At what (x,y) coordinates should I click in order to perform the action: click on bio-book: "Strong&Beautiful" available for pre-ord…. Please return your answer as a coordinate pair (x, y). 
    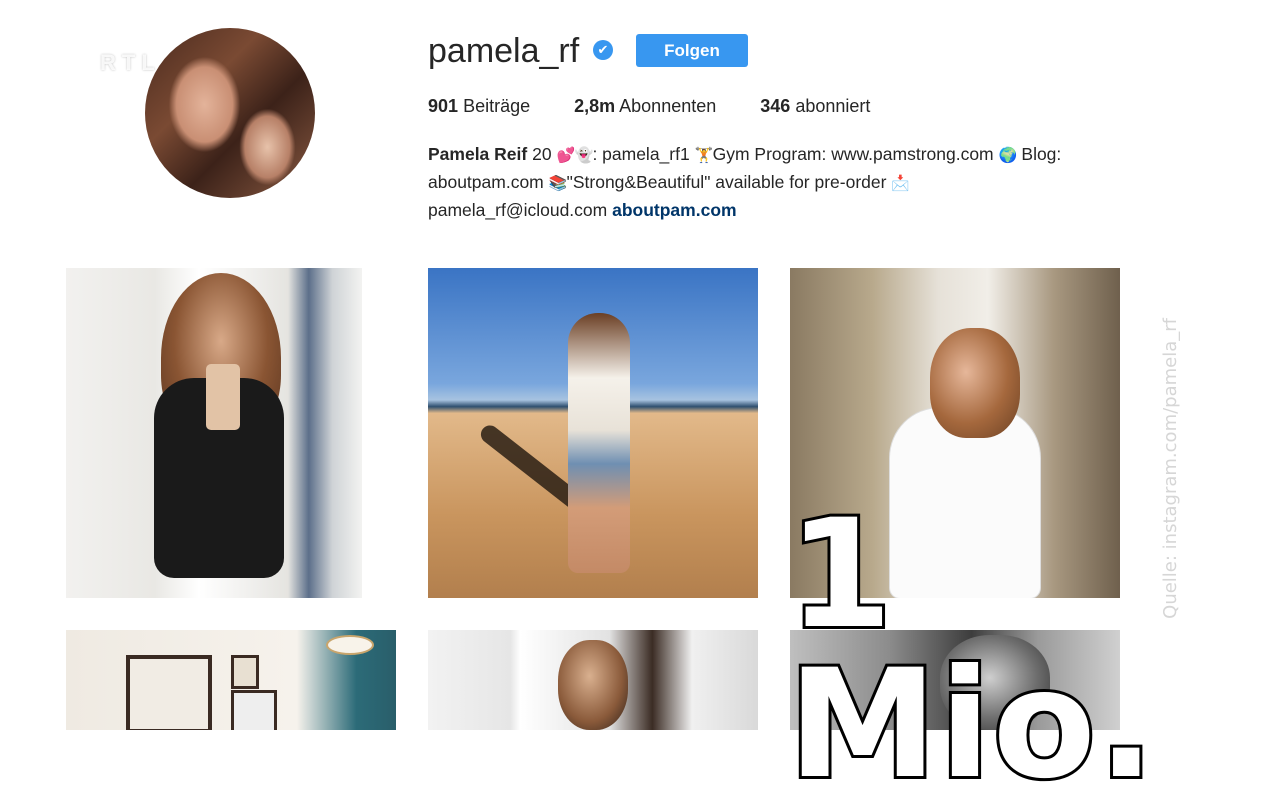
    Looking at the image, I should click on (726, 182).